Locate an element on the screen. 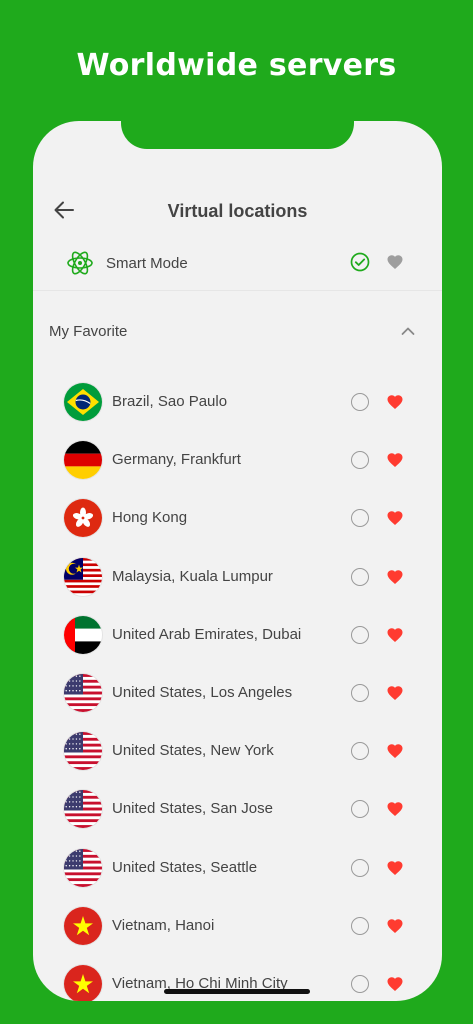  location-row: United States, Seattle is located at coordinates (237, 868).